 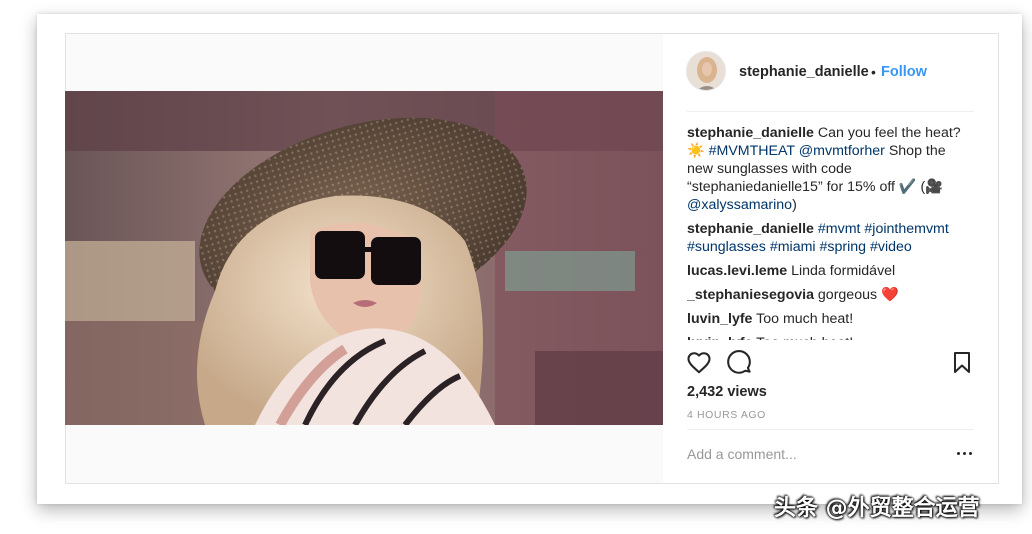 What do you see at coordinates (727, 392) in the screenshot?
I see `view-count: 2,432 views` at bounding box center [727, 392].